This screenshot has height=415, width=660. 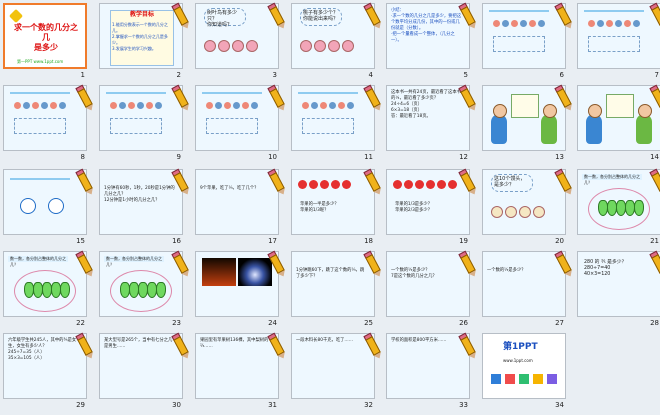 I want to click on slide-cell: 求一个数的几分之几 是多少第一PPT www.1ppt.com1, so click(x=50, y=44).